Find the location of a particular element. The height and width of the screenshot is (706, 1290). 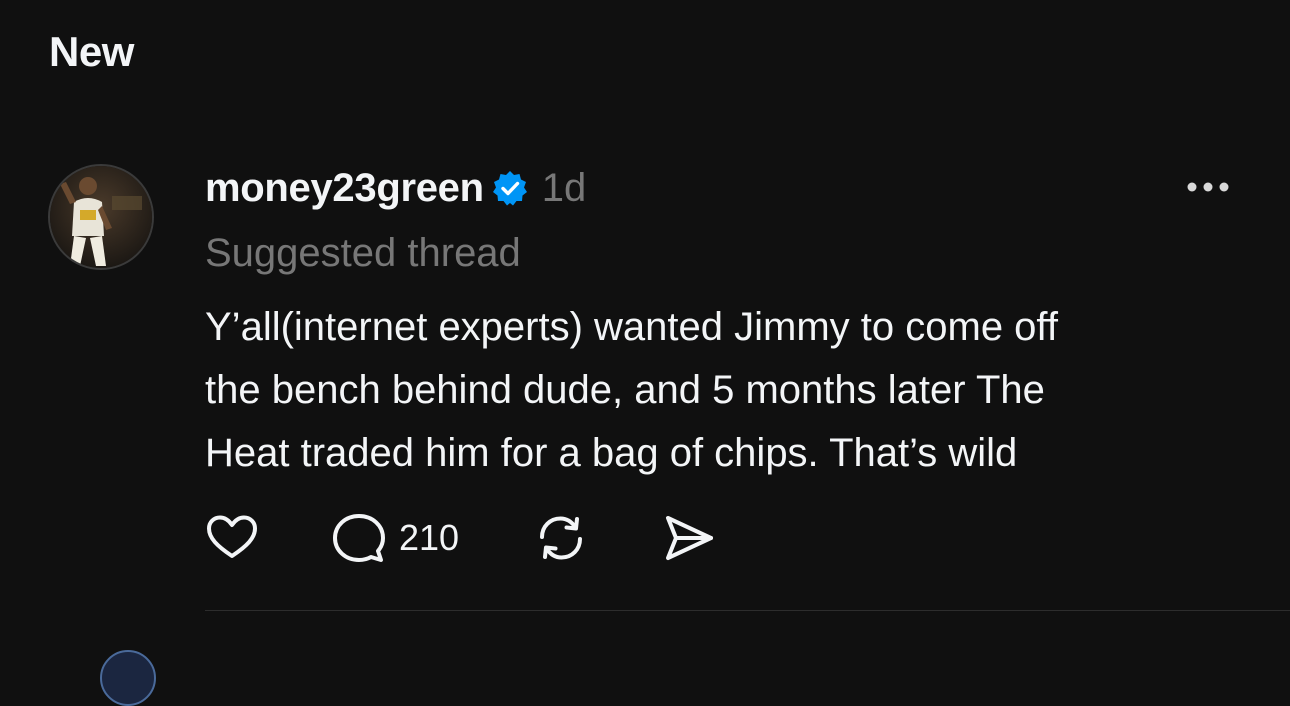

section-title: New is located at coordinates (91, 51).